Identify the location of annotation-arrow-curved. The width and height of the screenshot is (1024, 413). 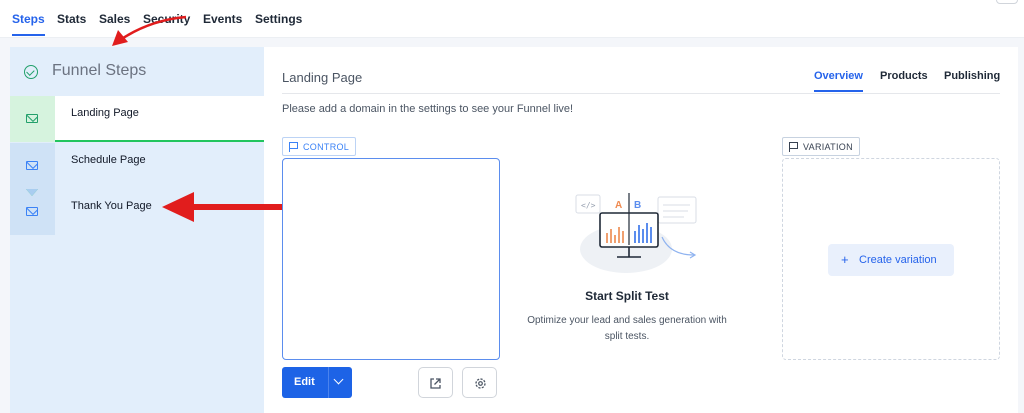
(149, 30).